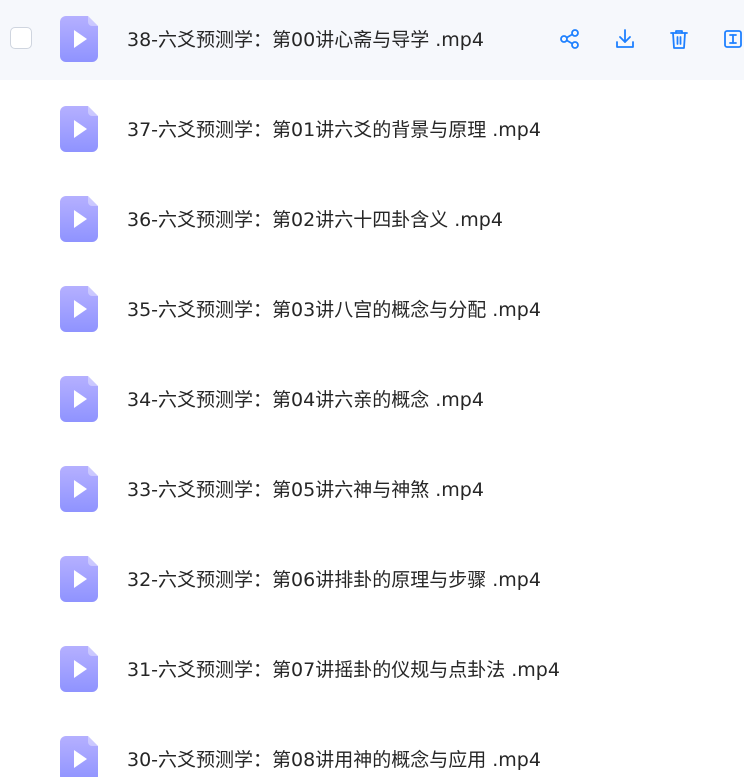 The width and height of the screenshot is (744, 777). Describe the element at coordinates (21, 38) in the screenshot. I see `row-checkbox` at that location.